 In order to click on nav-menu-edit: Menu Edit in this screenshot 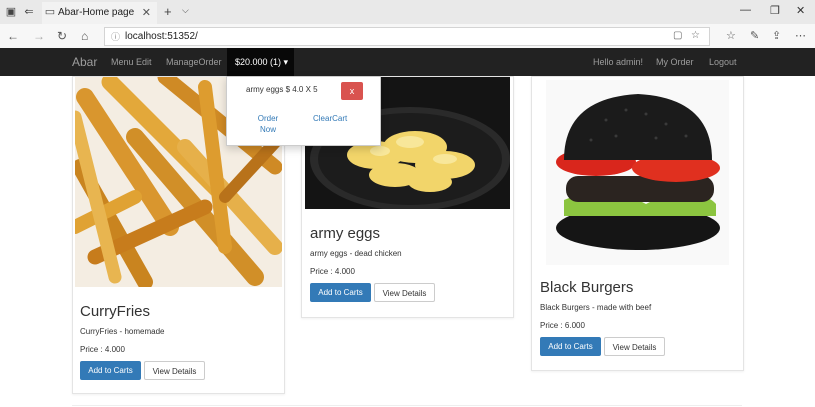, I will do `click(131, 62)`.